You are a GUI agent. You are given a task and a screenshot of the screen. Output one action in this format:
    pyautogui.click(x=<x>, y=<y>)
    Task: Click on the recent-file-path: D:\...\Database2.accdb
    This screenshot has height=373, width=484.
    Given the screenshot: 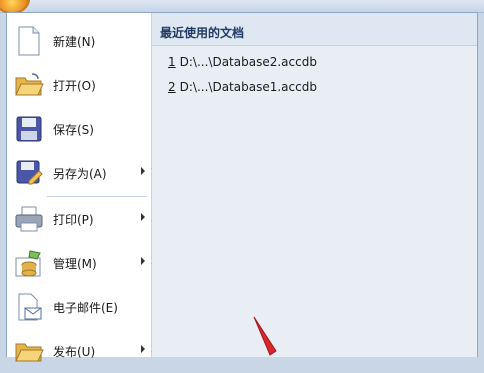 What is the action you would take?
    pyautogui.click(x=248, y=62)
    